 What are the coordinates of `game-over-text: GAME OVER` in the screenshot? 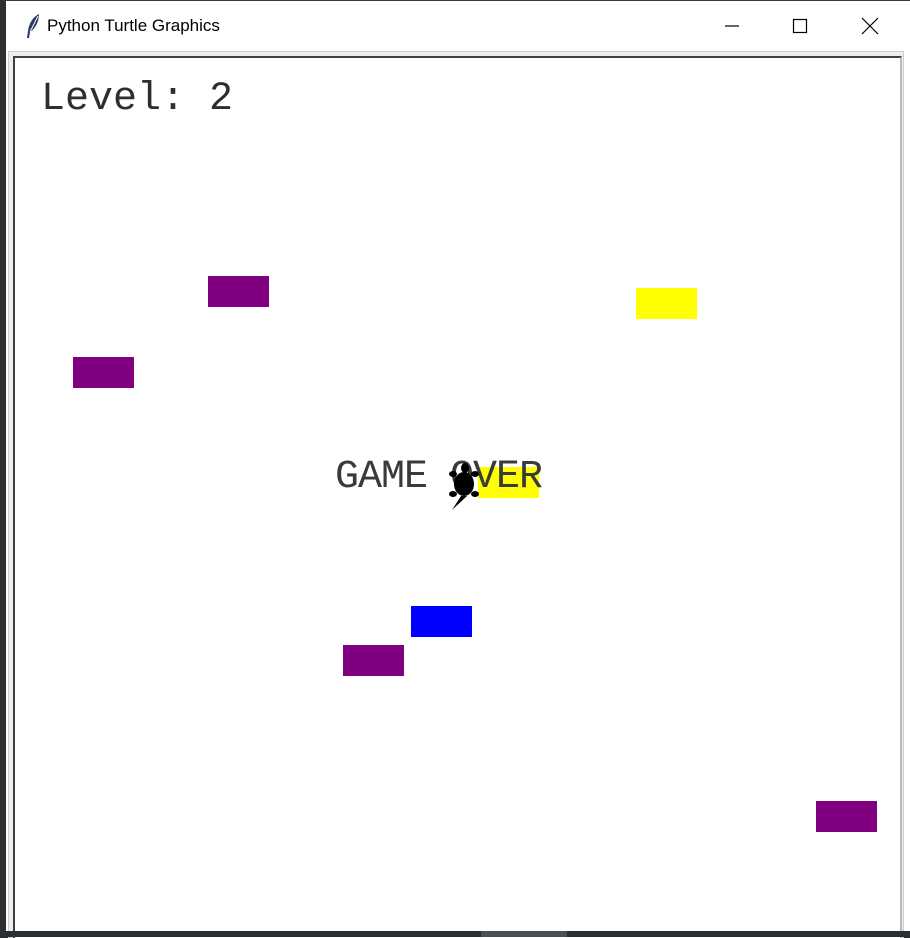 It's located at (439, 477).